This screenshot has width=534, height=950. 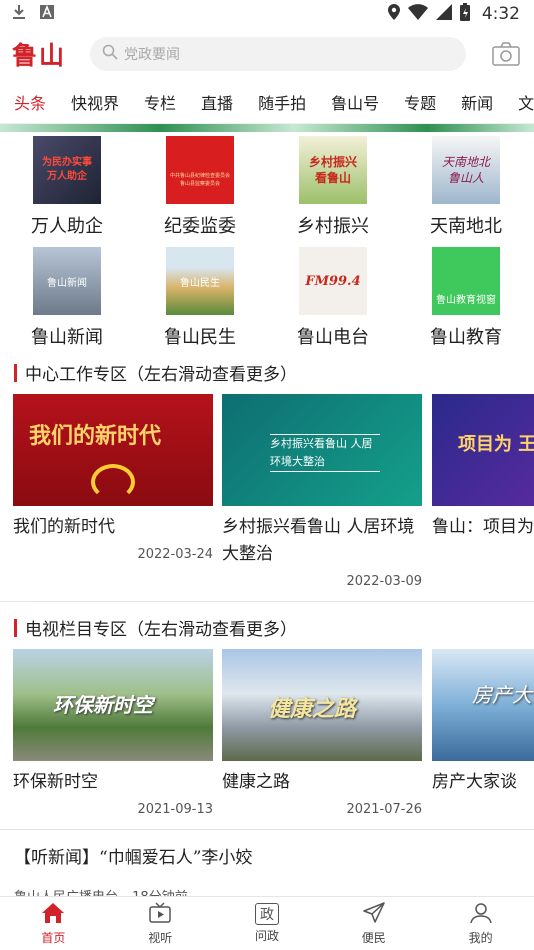 I want to click on grid-thumb: 鲁山民生, so click(x=200, y=281).